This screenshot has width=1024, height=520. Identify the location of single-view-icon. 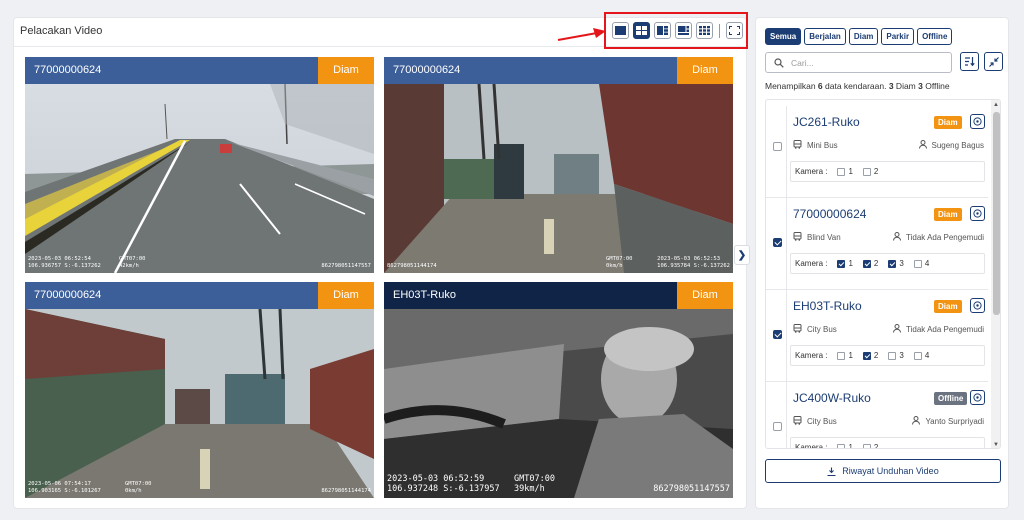
(620, 30).